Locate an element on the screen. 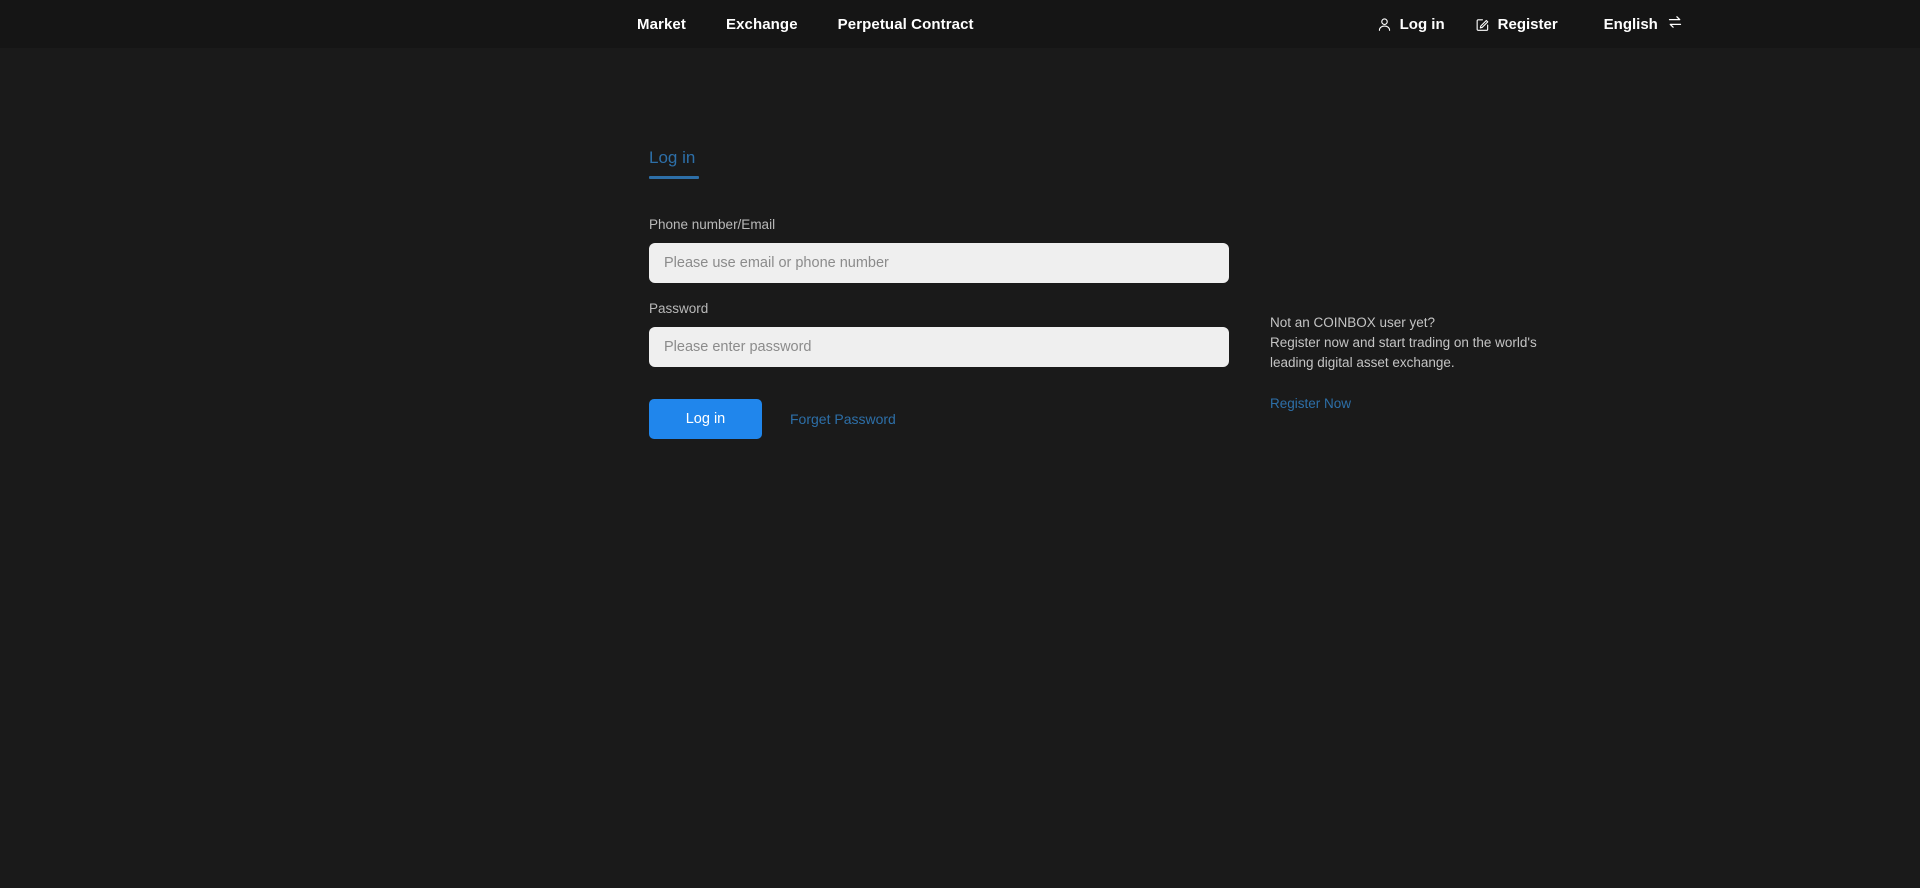 This screenshot has width=1920, height=888. login-submit-button: Log in is located at coordinates (705, 419).